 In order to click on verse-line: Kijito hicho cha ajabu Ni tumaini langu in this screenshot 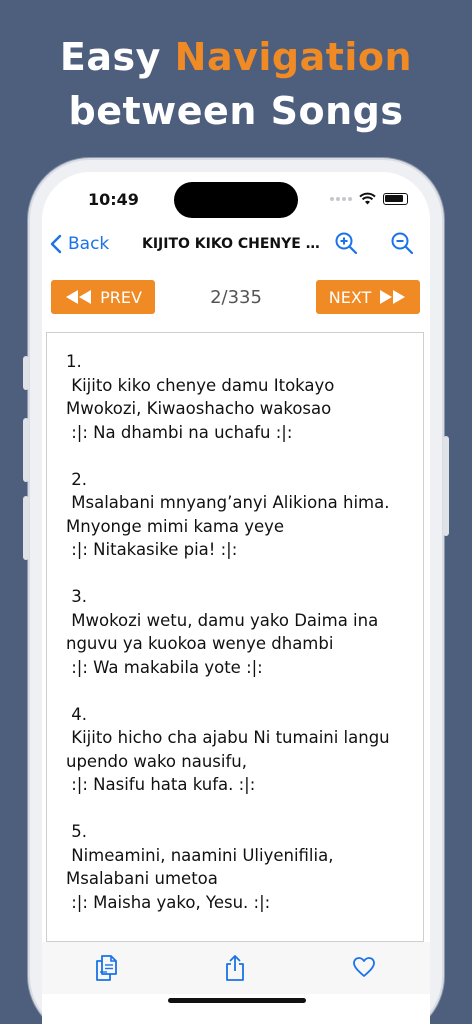, I will do `click(228, 737)`.